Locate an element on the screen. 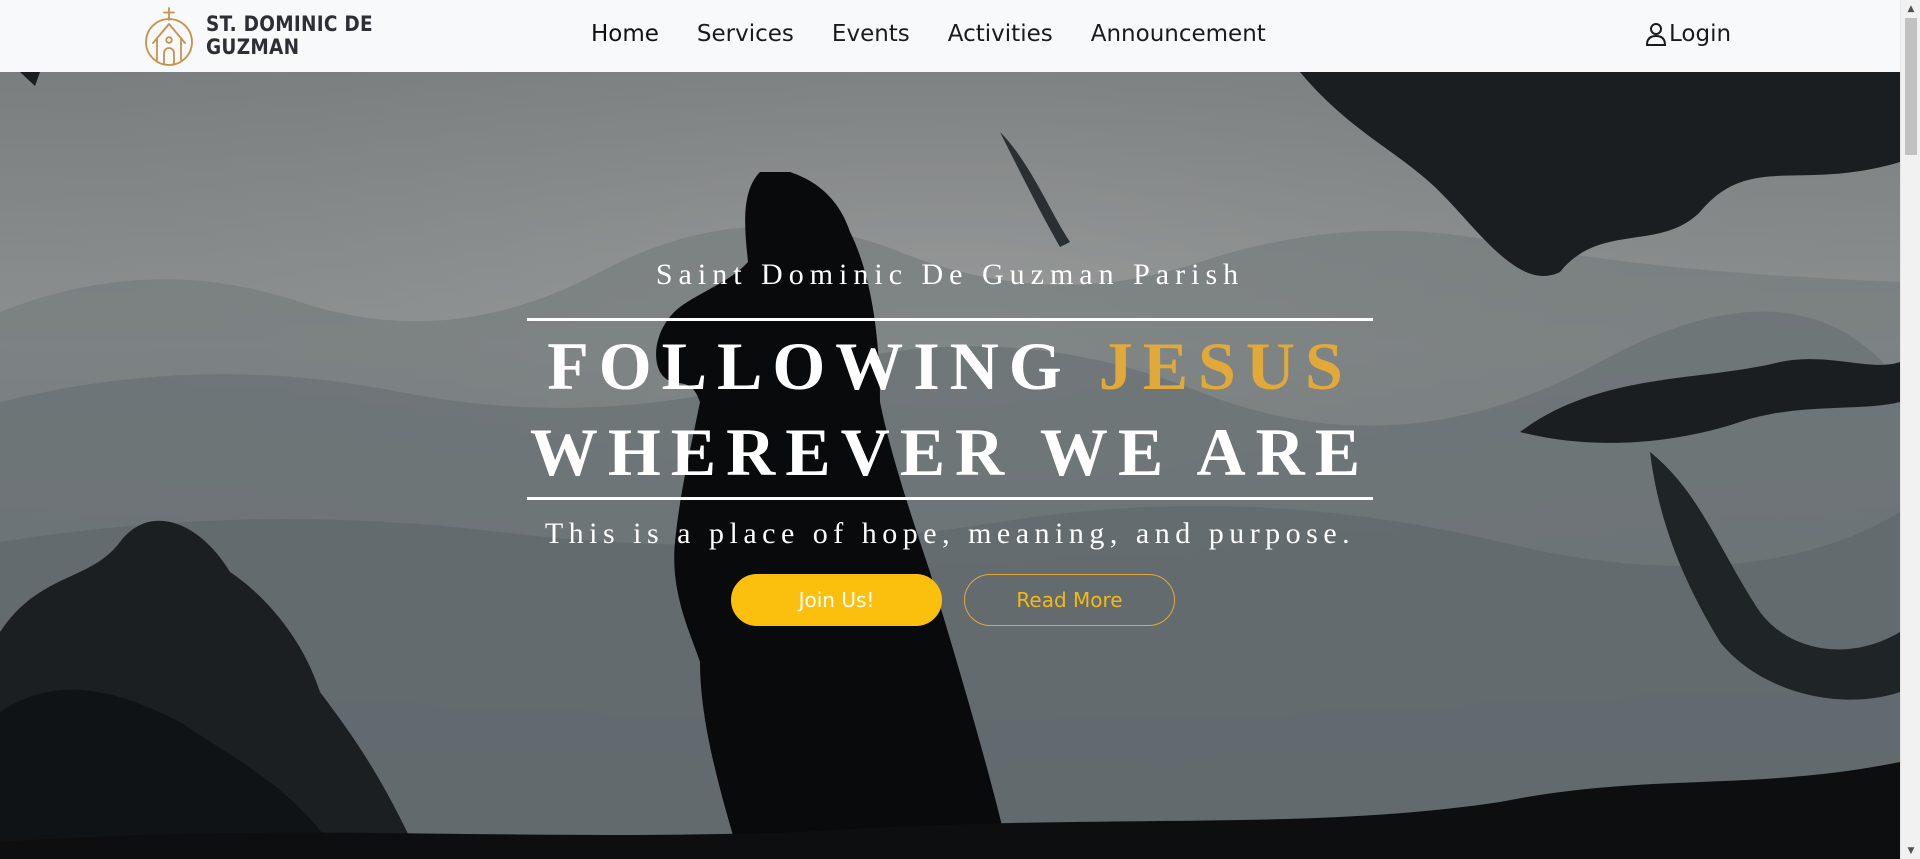 This screenshot has height=859, width=1920. user-icon is located at coordinates (1656, 34).